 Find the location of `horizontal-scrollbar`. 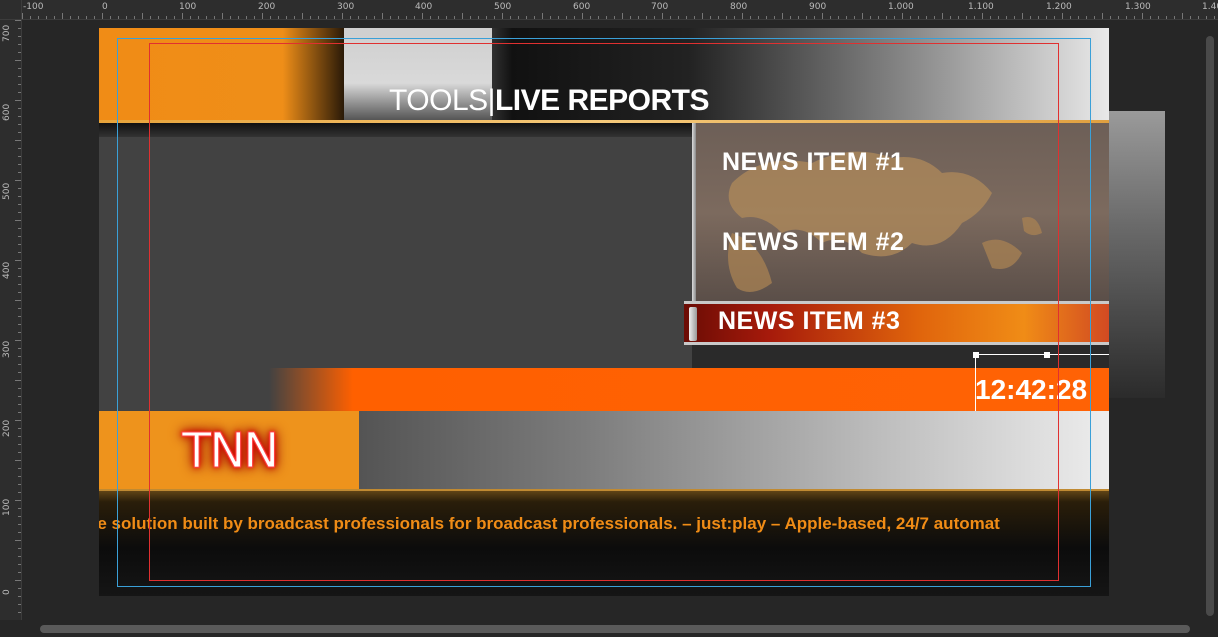

horizontal-scrollbar is located at coordinates (612, 629).